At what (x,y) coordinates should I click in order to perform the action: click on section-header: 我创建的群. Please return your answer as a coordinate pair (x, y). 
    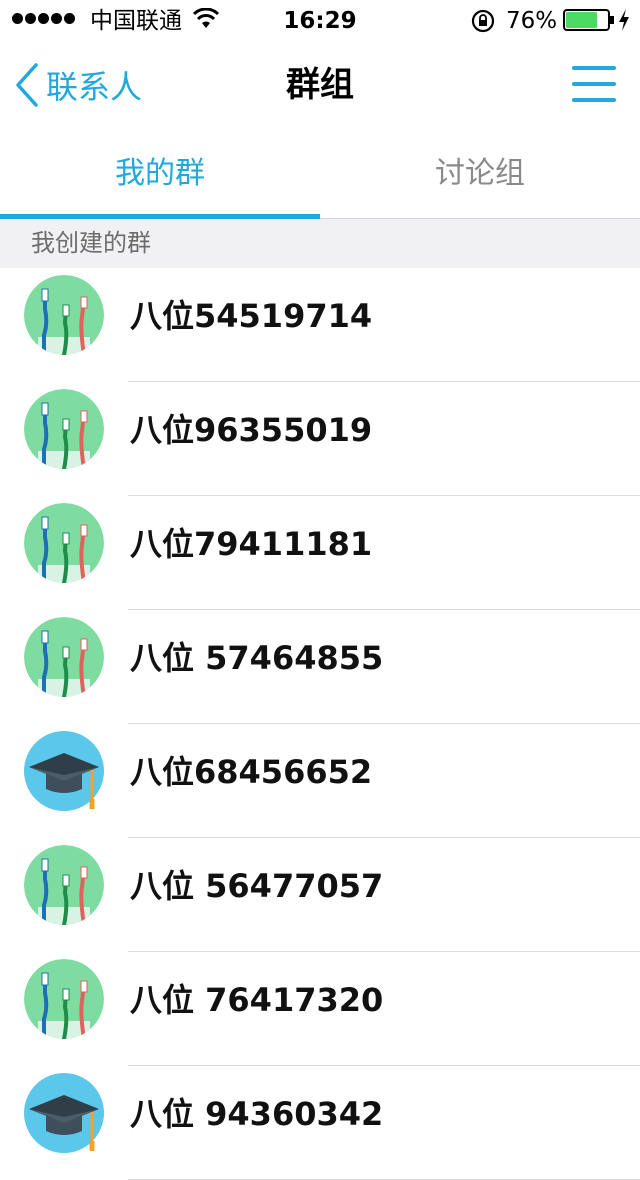
    Looking at the image, I should click on (320, 243).